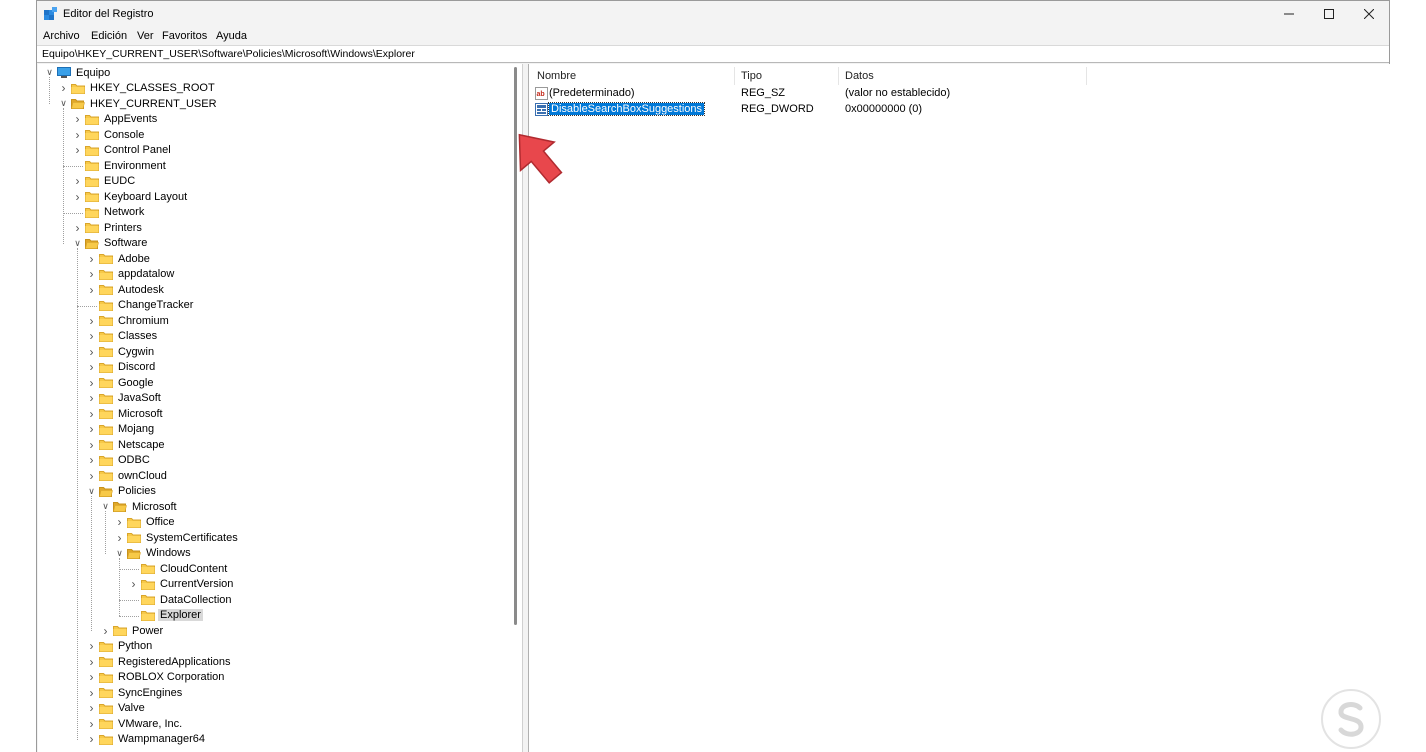  I want to click on tree-node: › Adobe, so click(119, 259).